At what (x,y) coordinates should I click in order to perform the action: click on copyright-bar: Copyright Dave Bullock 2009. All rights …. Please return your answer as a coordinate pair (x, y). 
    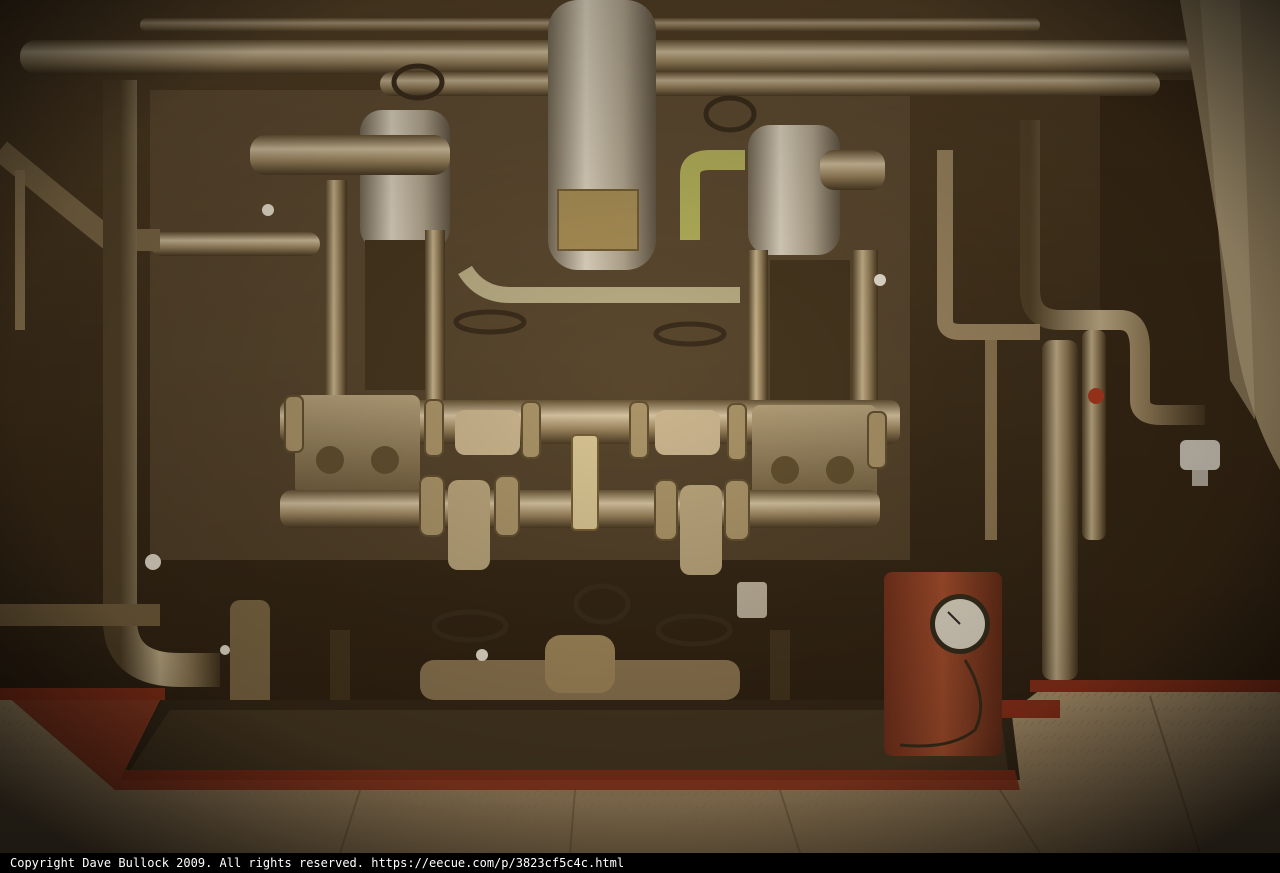
    Looking at the image, I should click on (640, 863).